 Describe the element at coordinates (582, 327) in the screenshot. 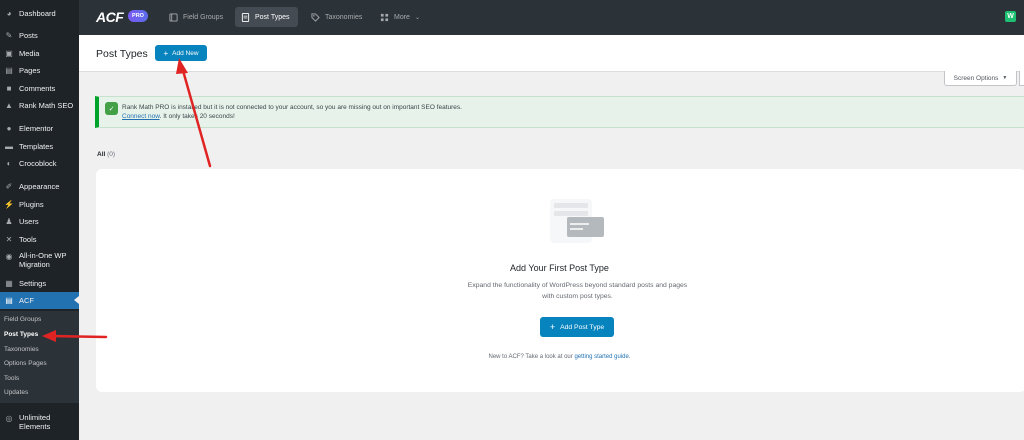

I see `add-post-type-label: Add Post Type` at that location.